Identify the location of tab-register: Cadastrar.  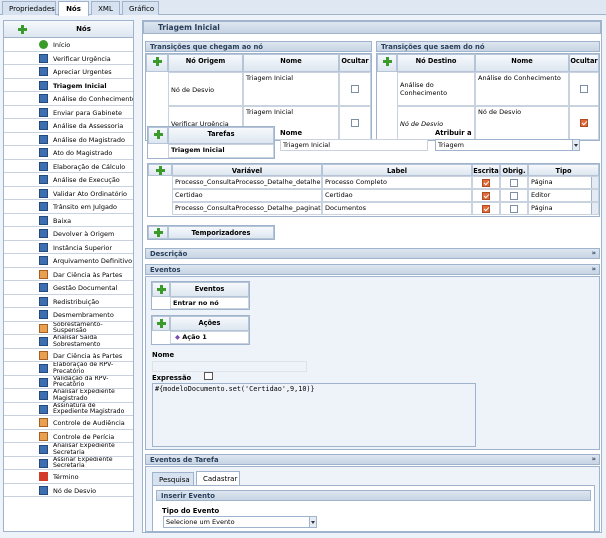
(218, 478).